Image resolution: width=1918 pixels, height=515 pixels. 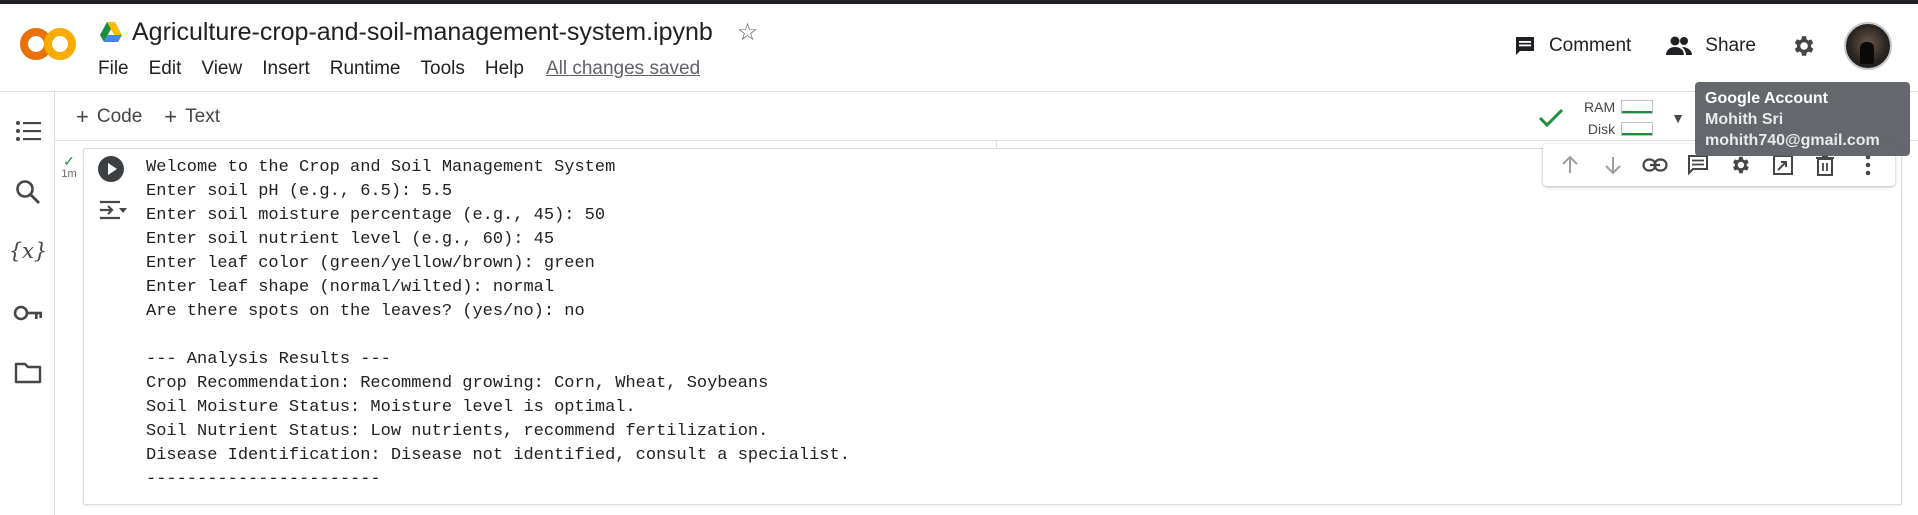 What do you see at coordinates (1730, 45) in the screenshot?
I see `share-label: Share` at bounding box center [1730, 45].